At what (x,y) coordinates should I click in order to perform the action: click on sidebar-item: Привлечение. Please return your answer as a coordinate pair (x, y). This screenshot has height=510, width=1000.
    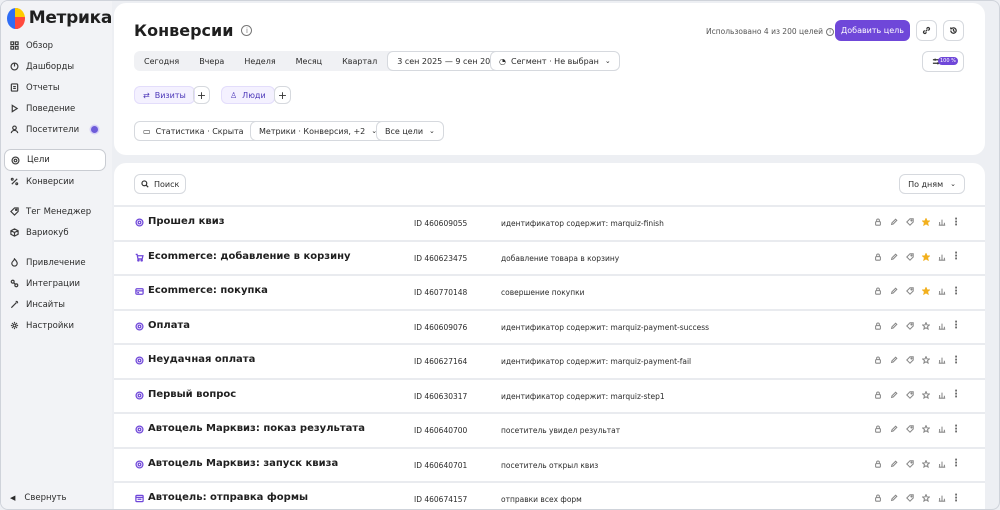
    Looking at the image, I should click on (56, 262).